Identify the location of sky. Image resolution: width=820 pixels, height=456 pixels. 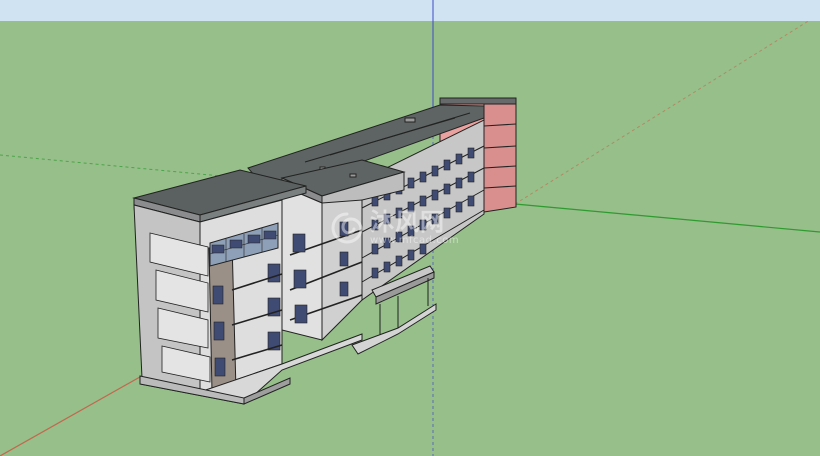
(410, 11).